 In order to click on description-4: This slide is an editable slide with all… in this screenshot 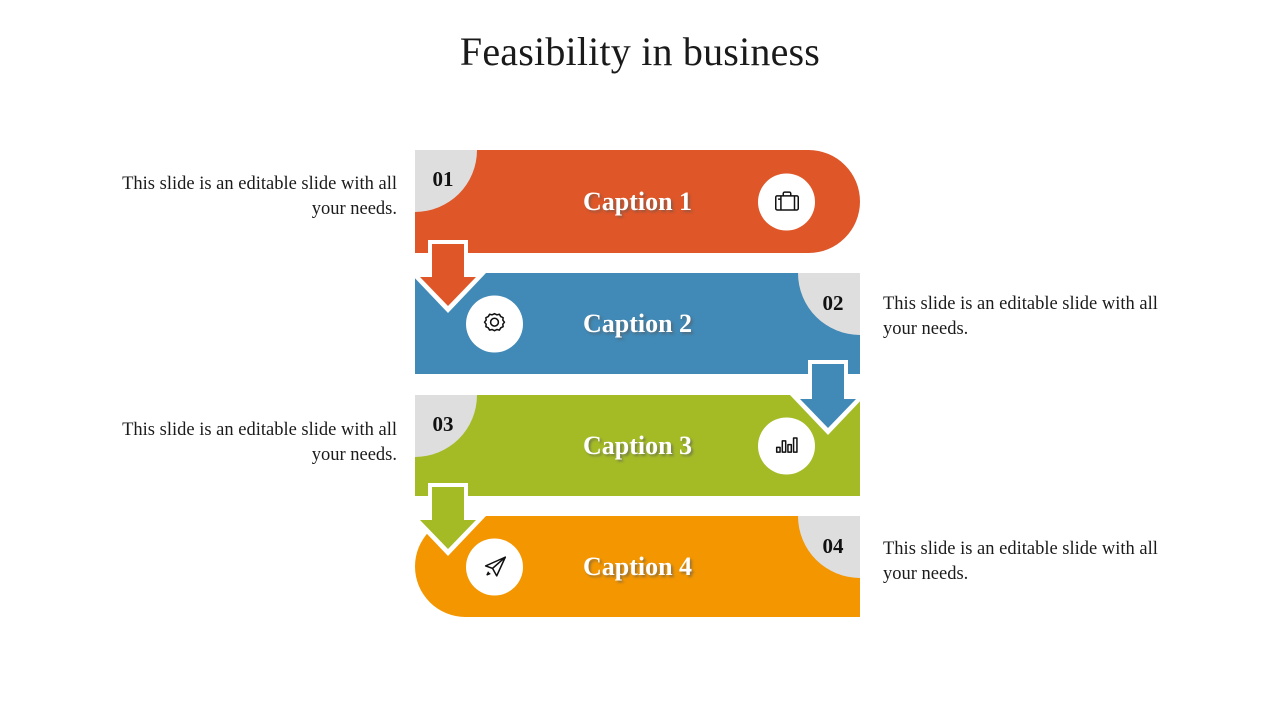, I will do `click(1020, 561)`.